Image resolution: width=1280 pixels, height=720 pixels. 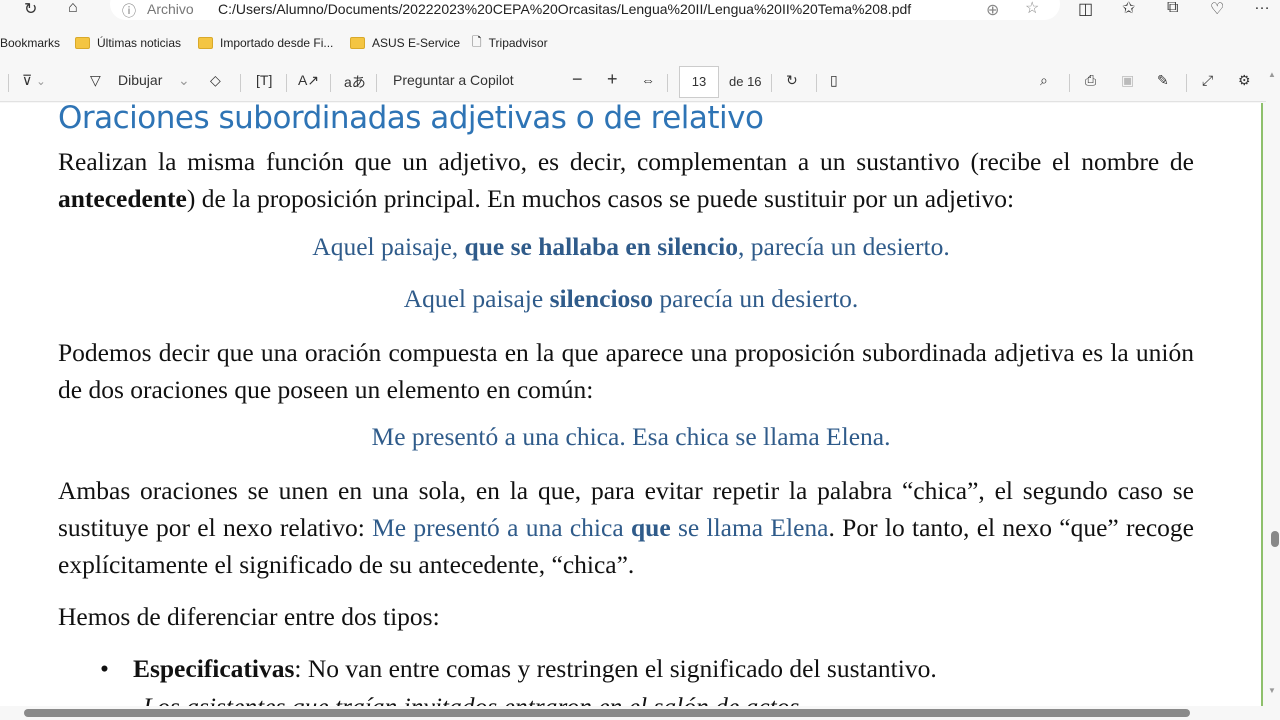 What do you see at coordinates (477, 41) in the screenshot?
I see `page-icon: 🗋` at bounding box center [477, 41].